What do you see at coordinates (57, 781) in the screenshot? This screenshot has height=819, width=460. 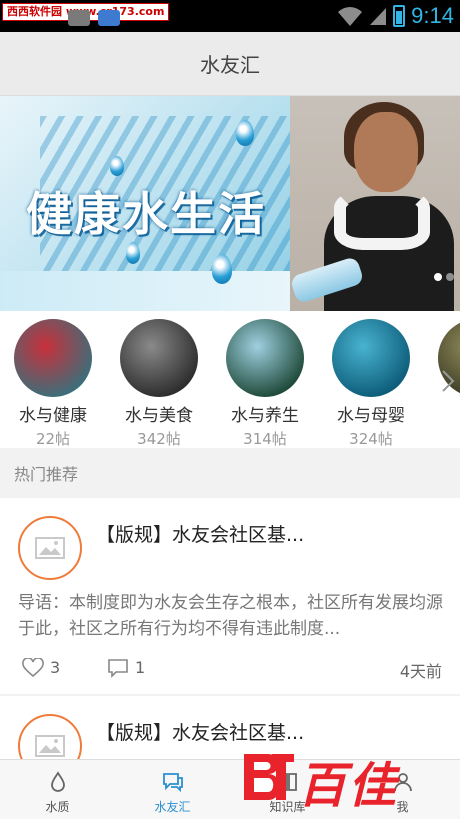 I see `water-drop-icon` at bounding box center [57, 781].